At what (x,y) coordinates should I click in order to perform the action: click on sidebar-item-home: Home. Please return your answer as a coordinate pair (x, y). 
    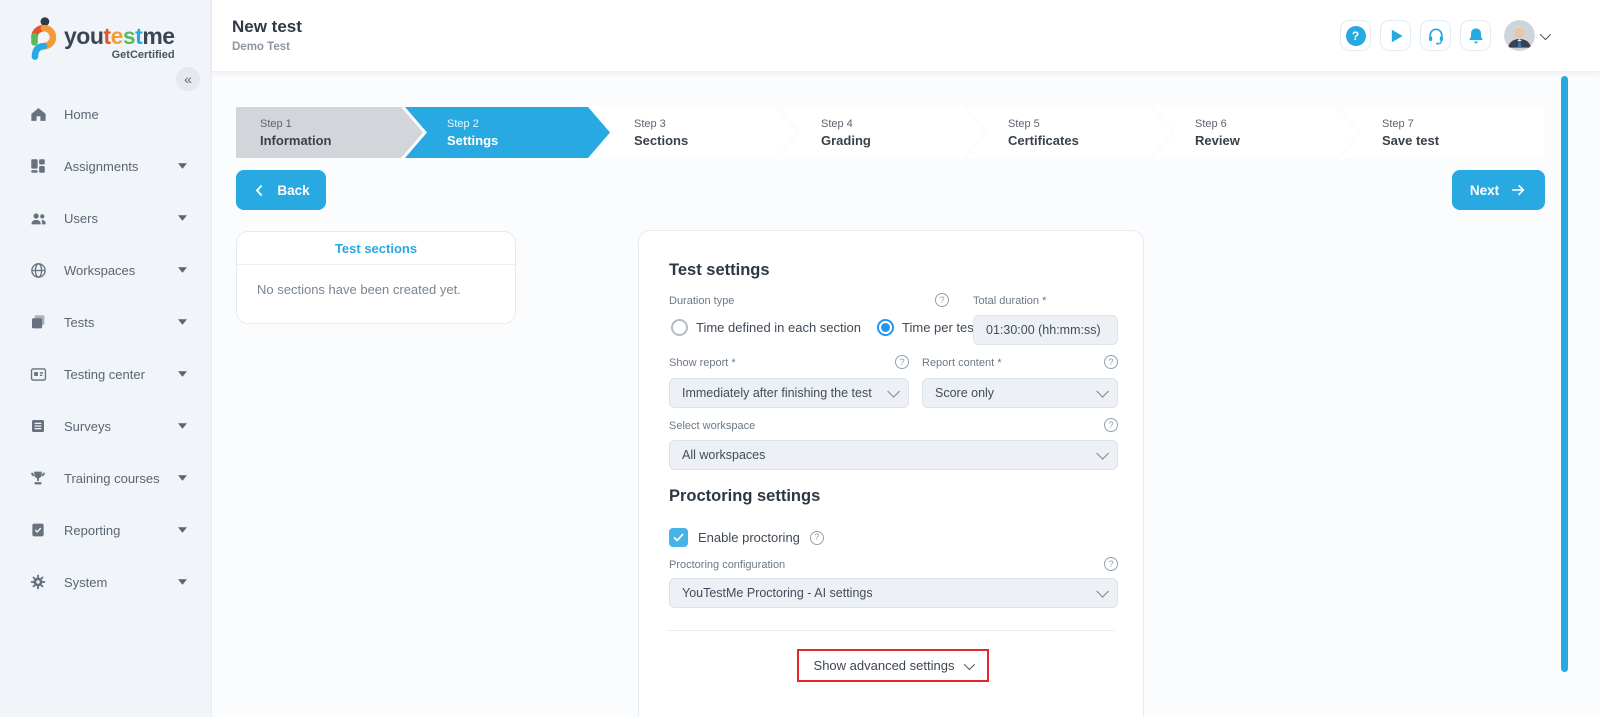
    Looking at the image, I should click on (105, 114).